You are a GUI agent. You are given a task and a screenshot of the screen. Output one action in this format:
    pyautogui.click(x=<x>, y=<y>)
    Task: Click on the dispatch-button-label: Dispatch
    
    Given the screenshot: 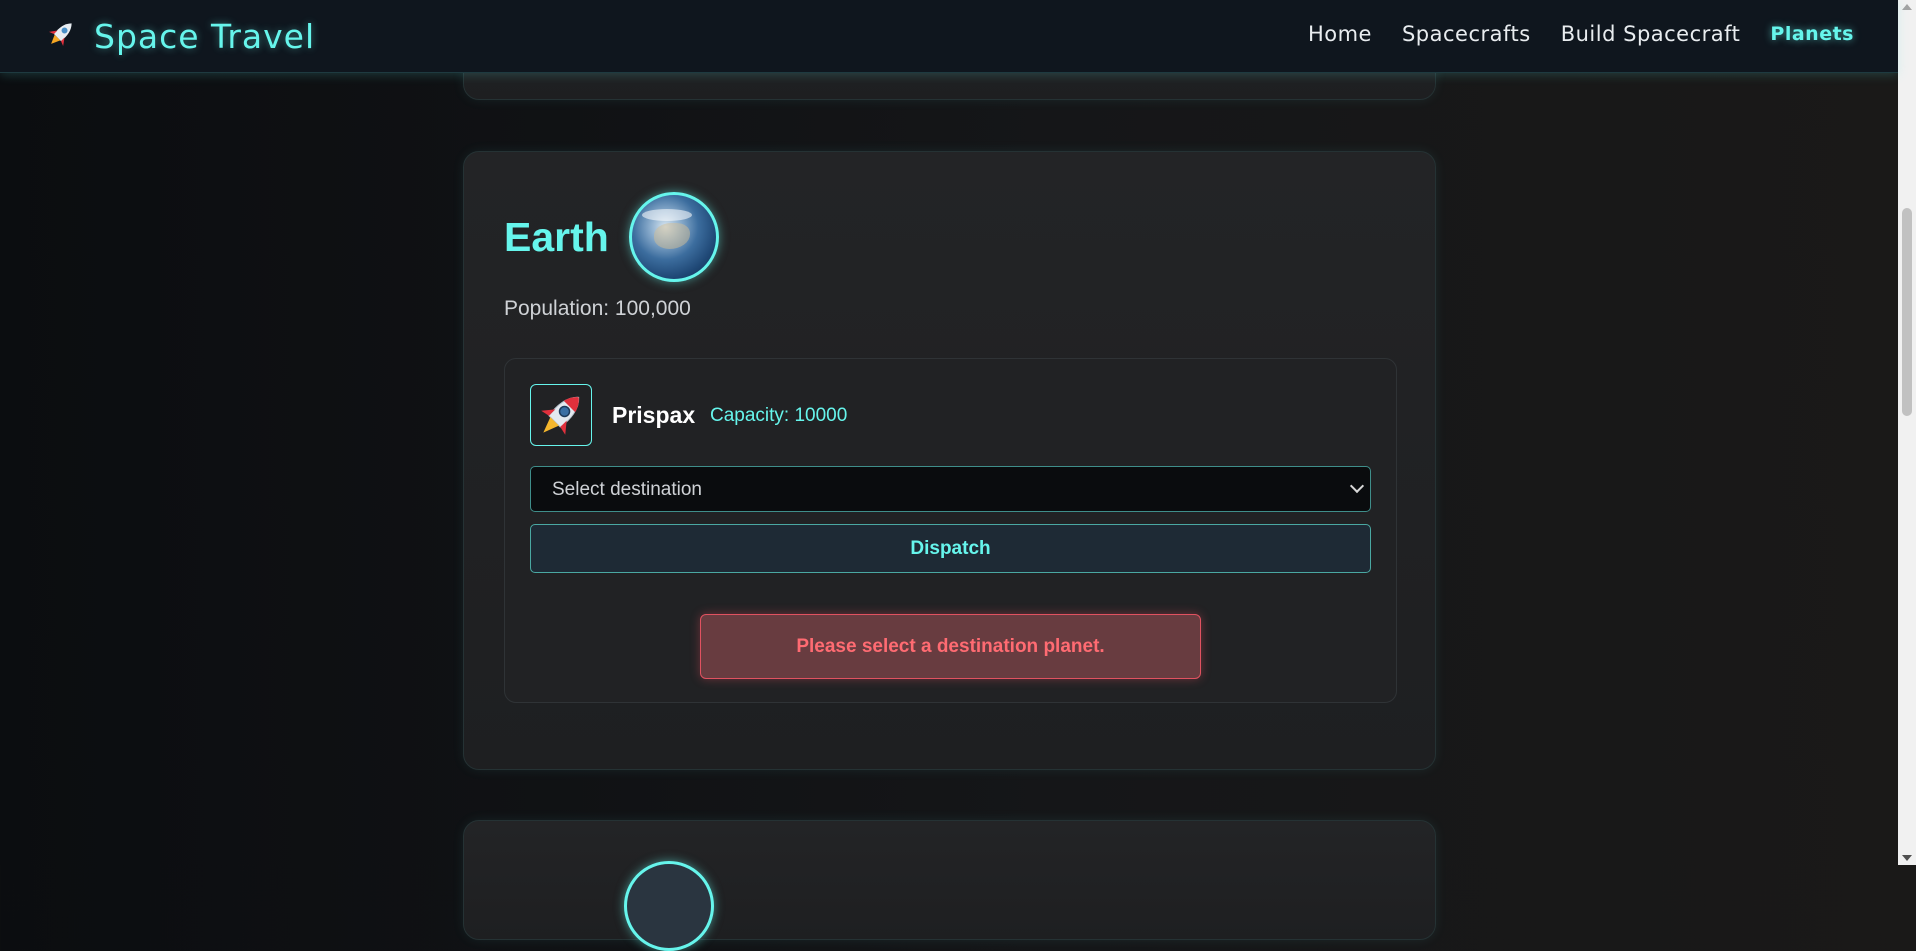 What is the action you would take?
    pyautogui.click(x=950, y=548)
    